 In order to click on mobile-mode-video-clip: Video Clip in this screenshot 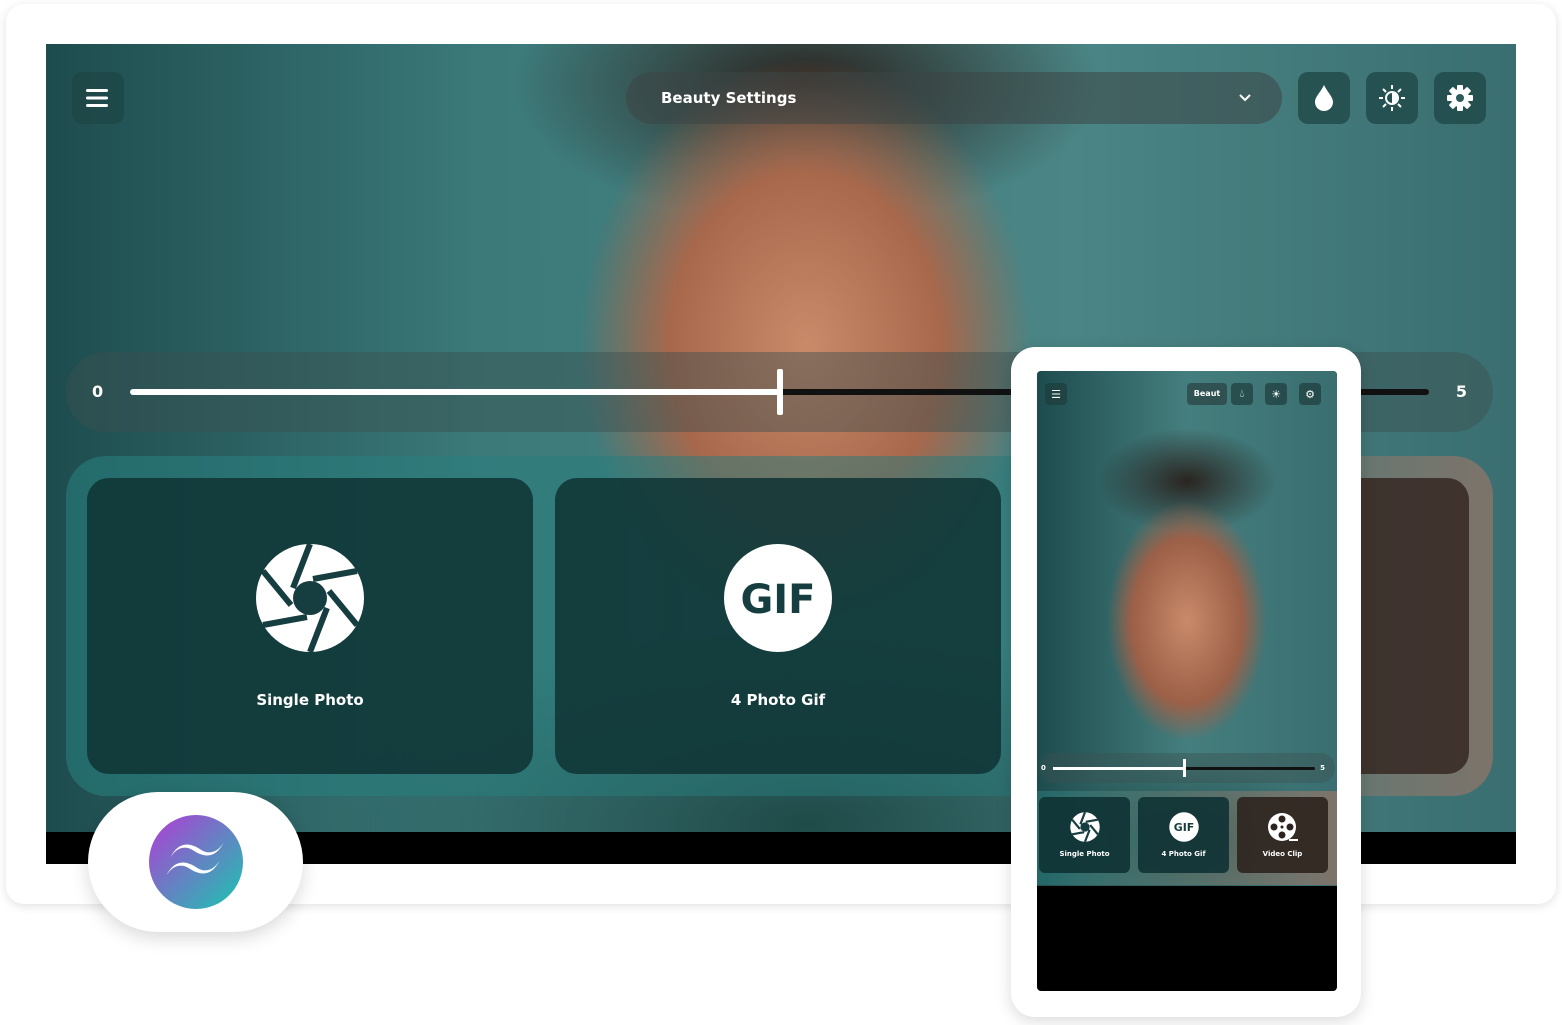, I will do `click(1282, 835)`.